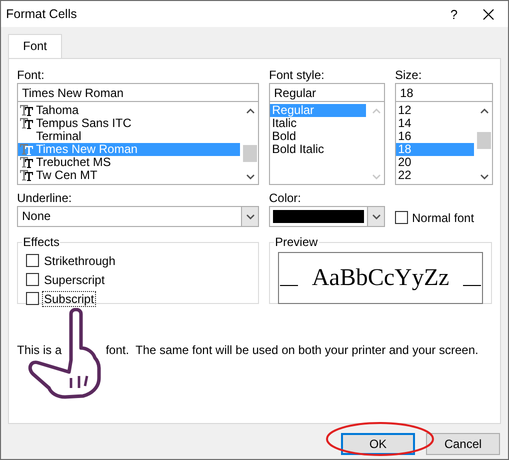 This screenshot has width=509, height=460. I want to click on info-text: font. The same font will be used on both your printer and your screen., so click(292, 350).